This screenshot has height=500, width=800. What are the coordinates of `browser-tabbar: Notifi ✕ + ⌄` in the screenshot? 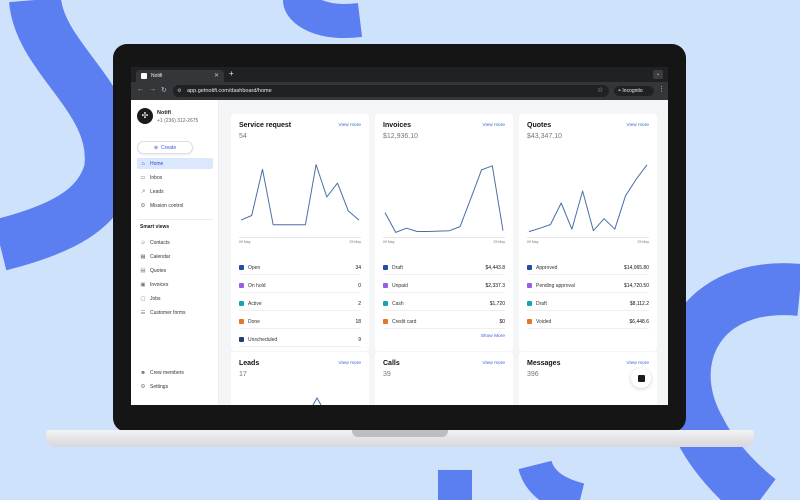 It's located at (399, 74).